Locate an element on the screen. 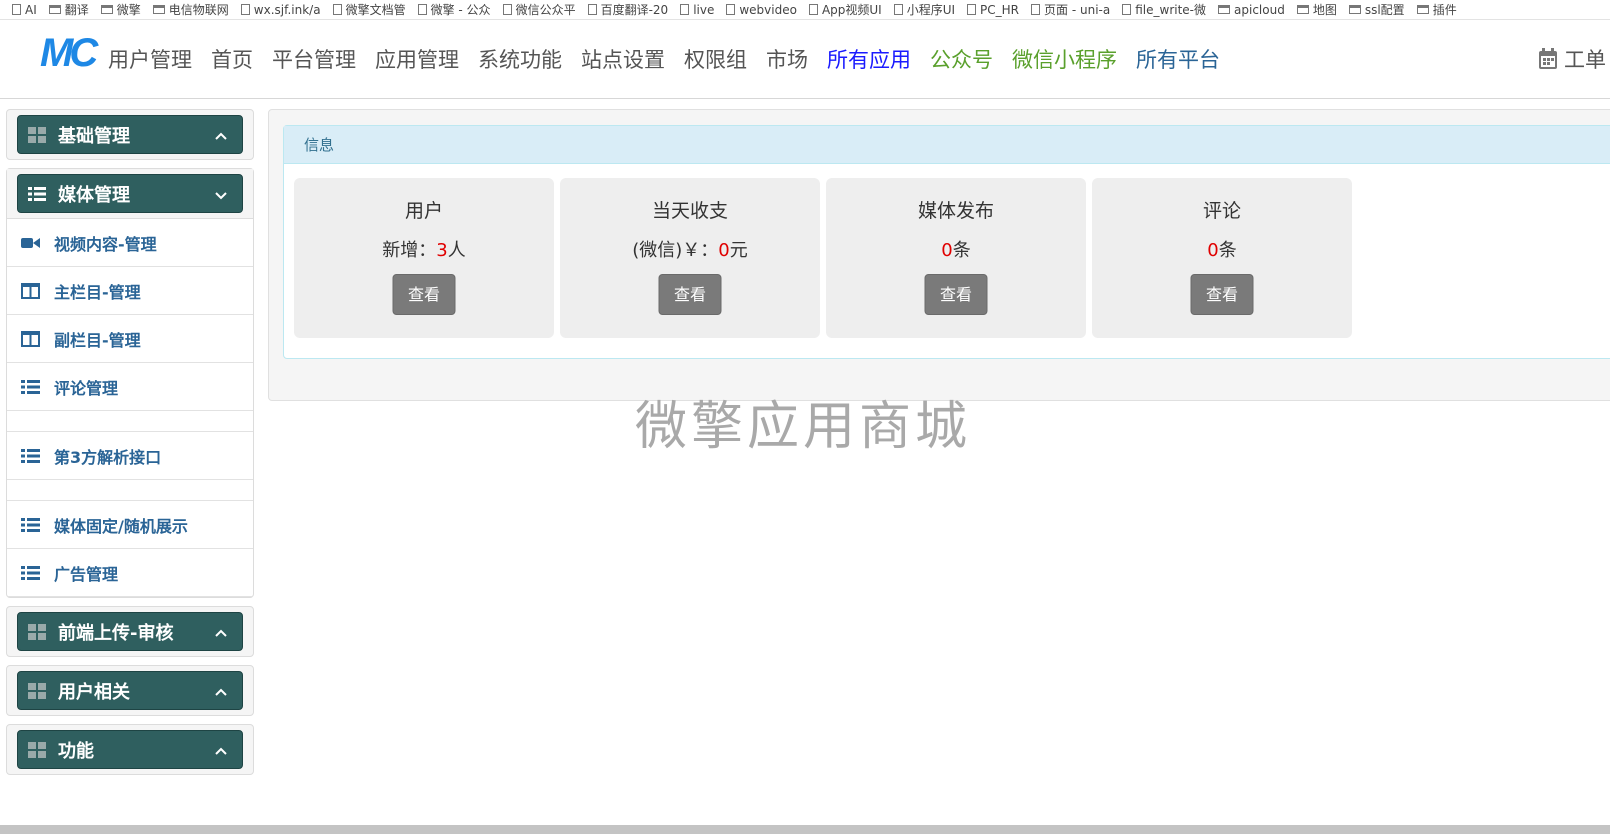 The image size is (1610, 834). sidebar-panel-header: 用户相关 is located at coordinates (130, 690).